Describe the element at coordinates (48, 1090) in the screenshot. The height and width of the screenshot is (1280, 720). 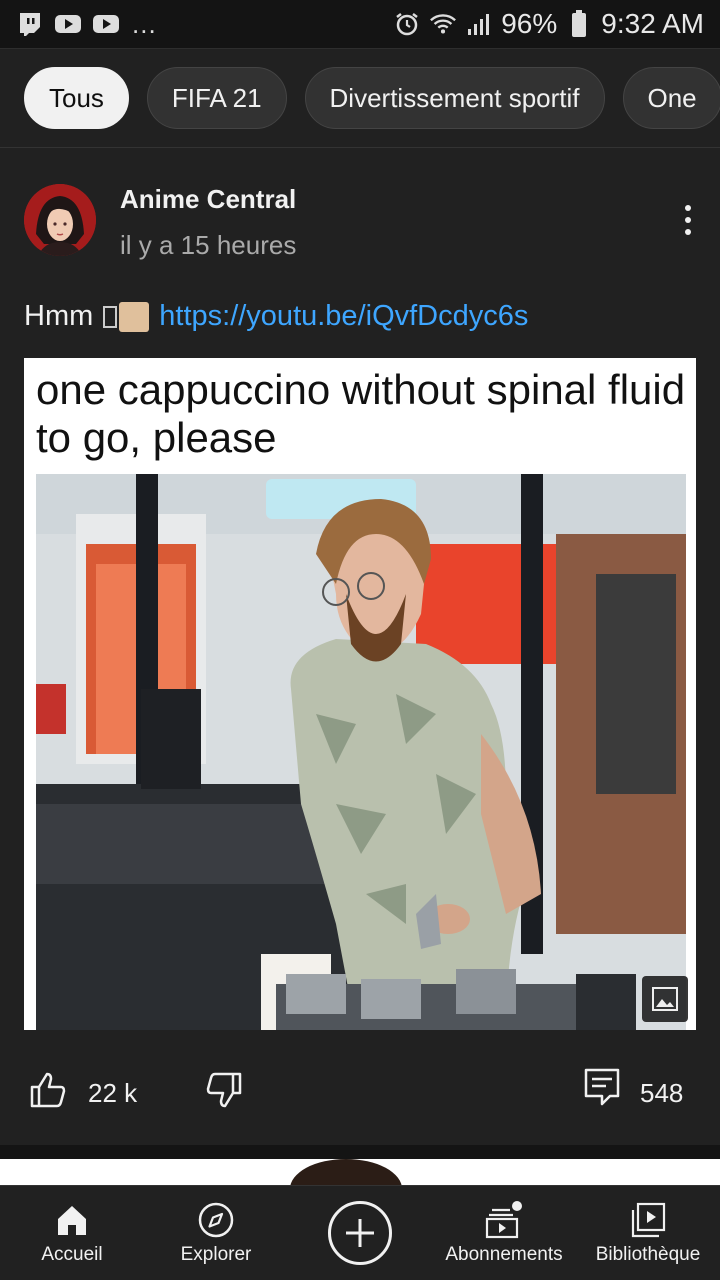
I see `like-button` at that location.